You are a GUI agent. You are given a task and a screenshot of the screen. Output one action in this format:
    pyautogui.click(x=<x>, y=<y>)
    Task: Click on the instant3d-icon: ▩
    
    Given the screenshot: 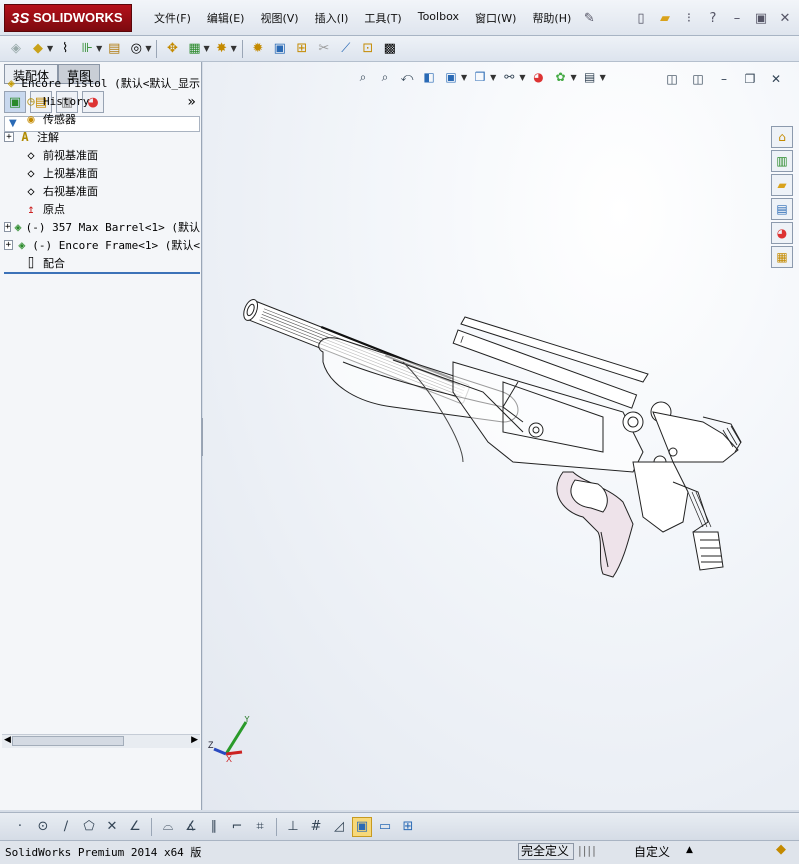 What is the action you would take?
    pyautogui.click(x=390, y=49)
    